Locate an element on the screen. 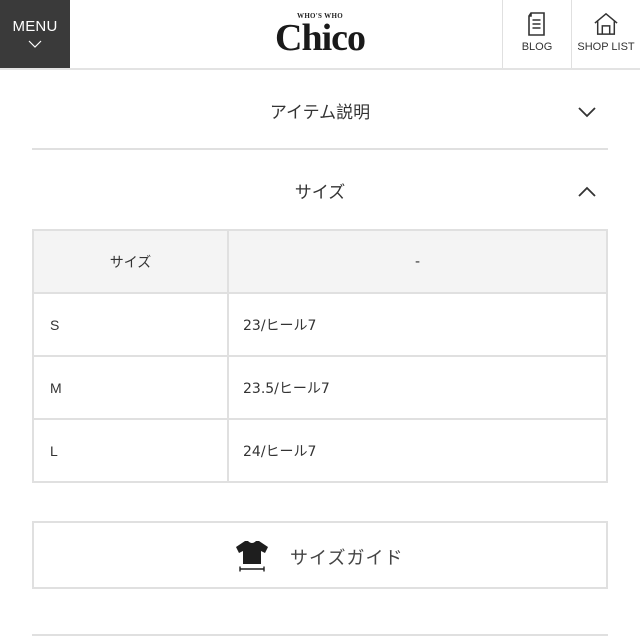 This screenshot has width=640, height=640. accordion-item-size: サイズ is located at coordinates (320, 188).